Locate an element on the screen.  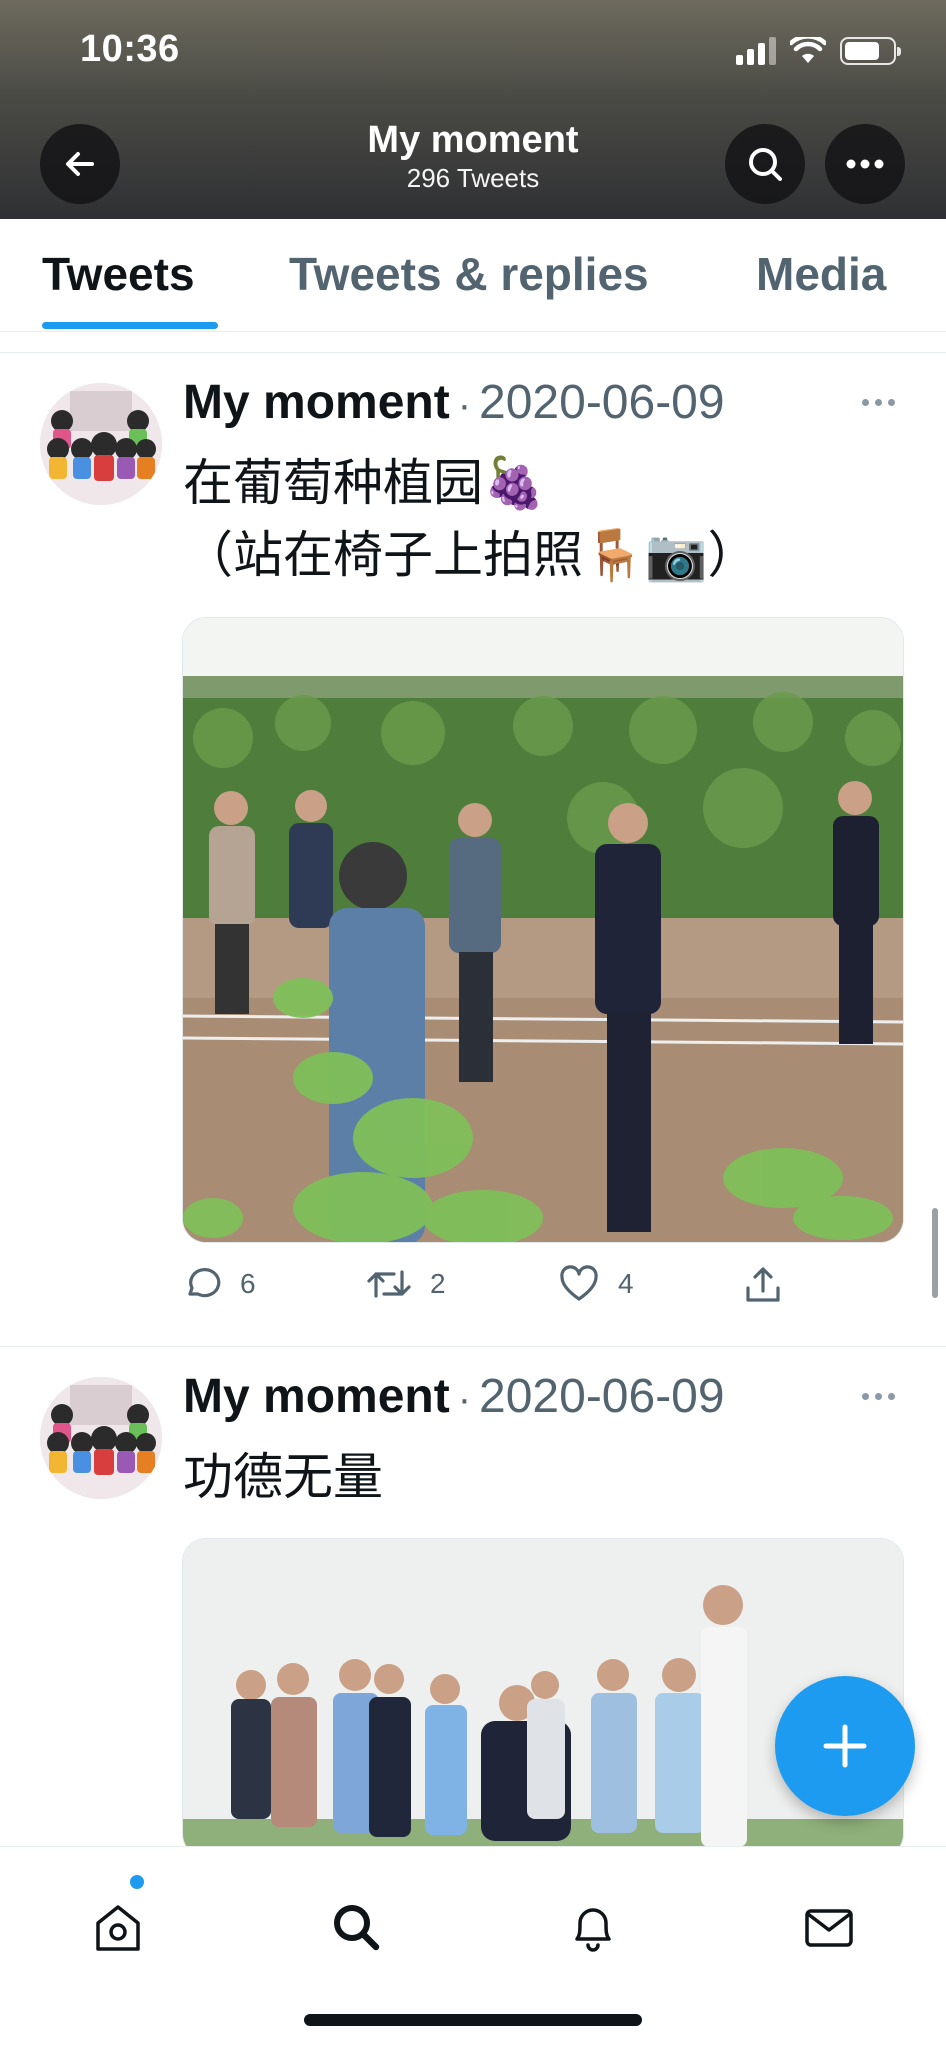
bottom-tab-bar is located at coordinates (473, 1947).